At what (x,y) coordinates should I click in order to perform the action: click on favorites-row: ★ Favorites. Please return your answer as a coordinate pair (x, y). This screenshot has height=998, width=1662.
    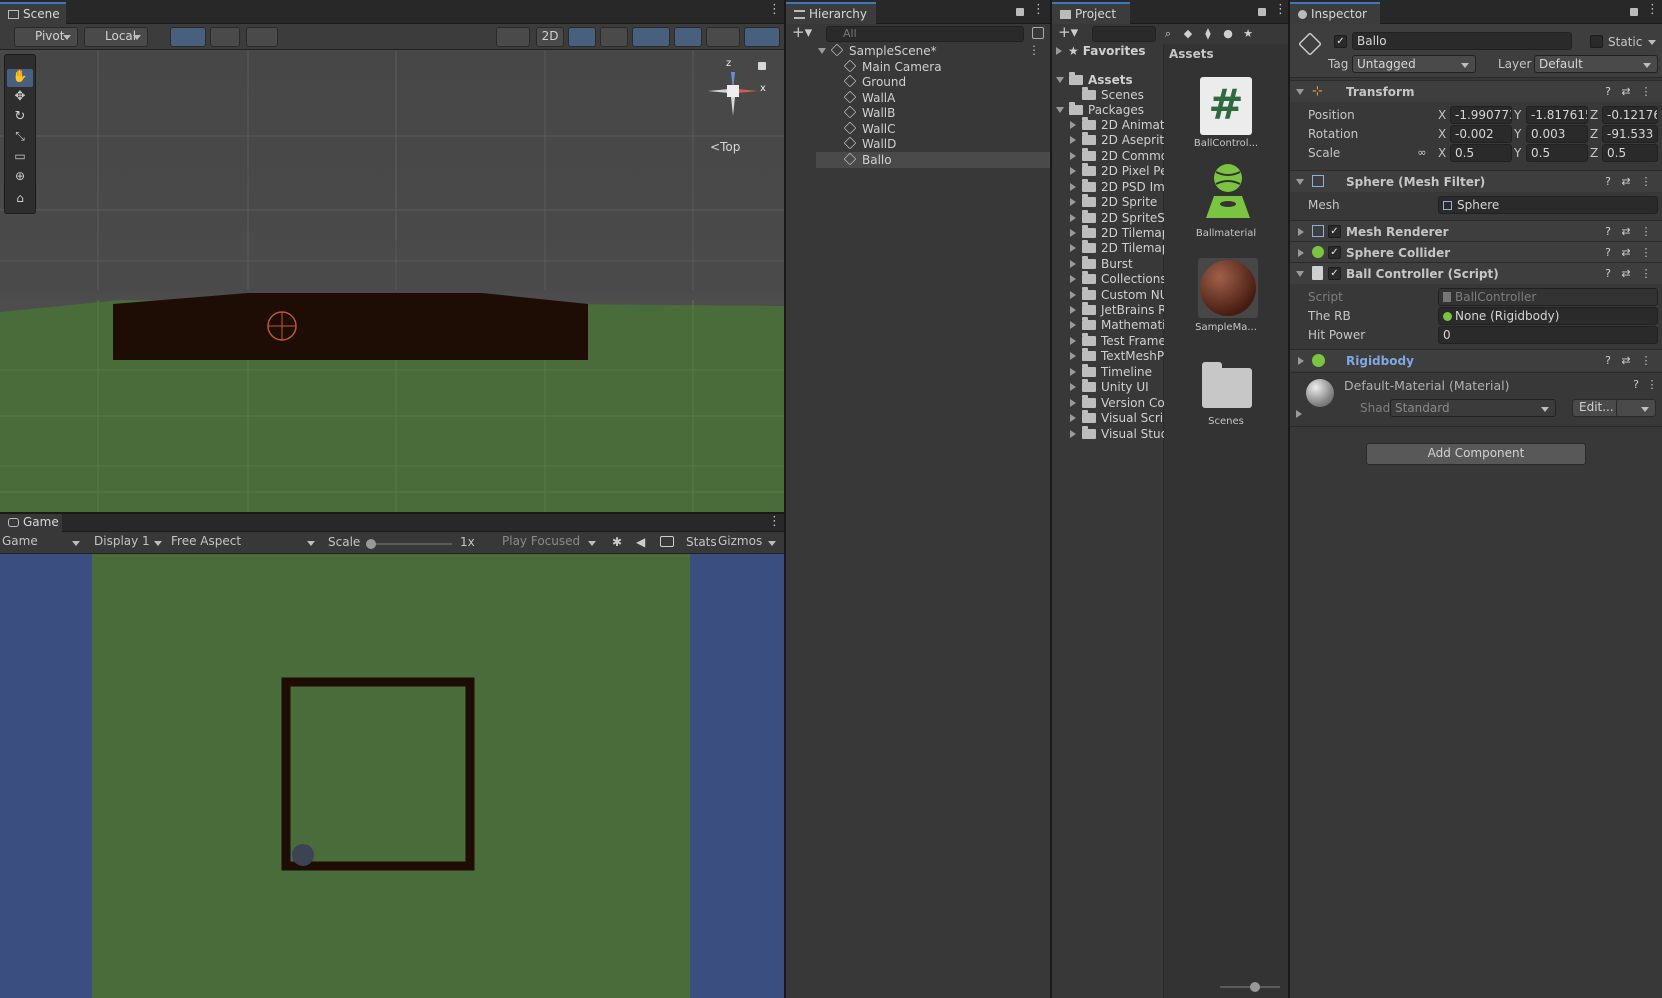
    Looking at the image, I should click on (1100, 52).